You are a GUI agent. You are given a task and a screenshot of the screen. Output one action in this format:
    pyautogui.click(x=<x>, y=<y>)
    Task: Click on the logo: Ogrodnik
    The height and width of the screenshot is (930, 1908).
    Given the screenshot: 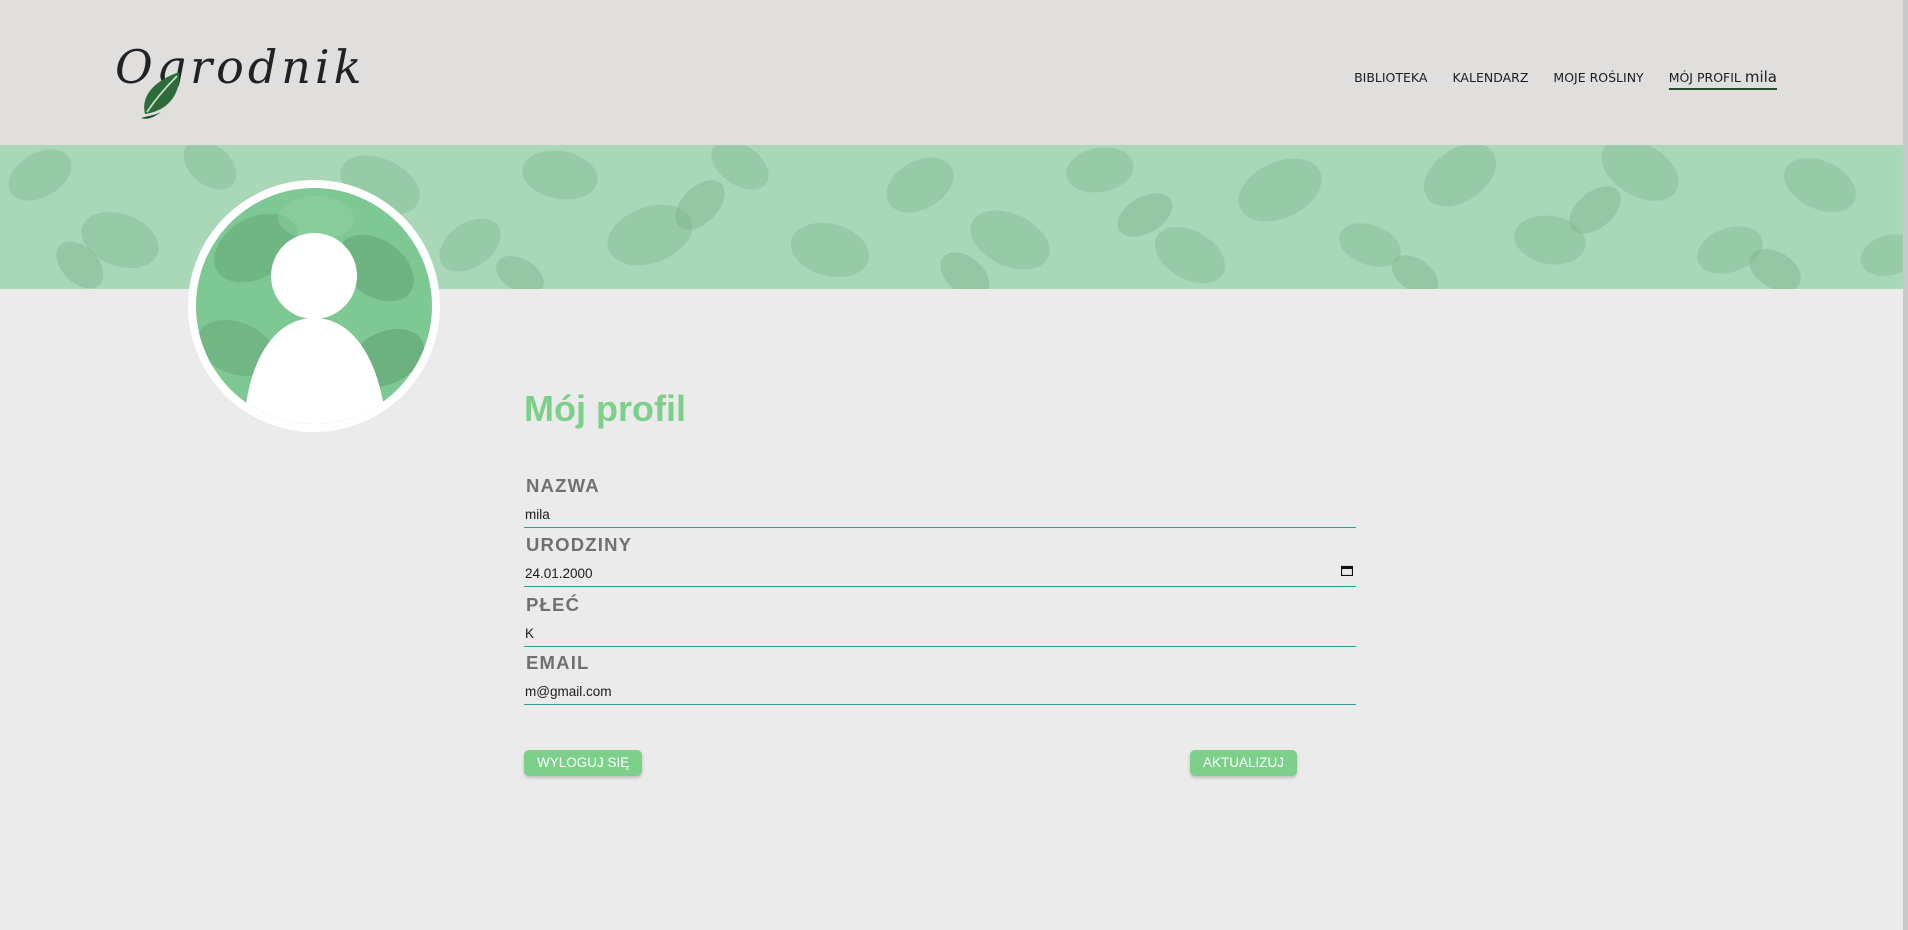 What is the action you would take?
    pyautogui.click(x=238, y=82)
    